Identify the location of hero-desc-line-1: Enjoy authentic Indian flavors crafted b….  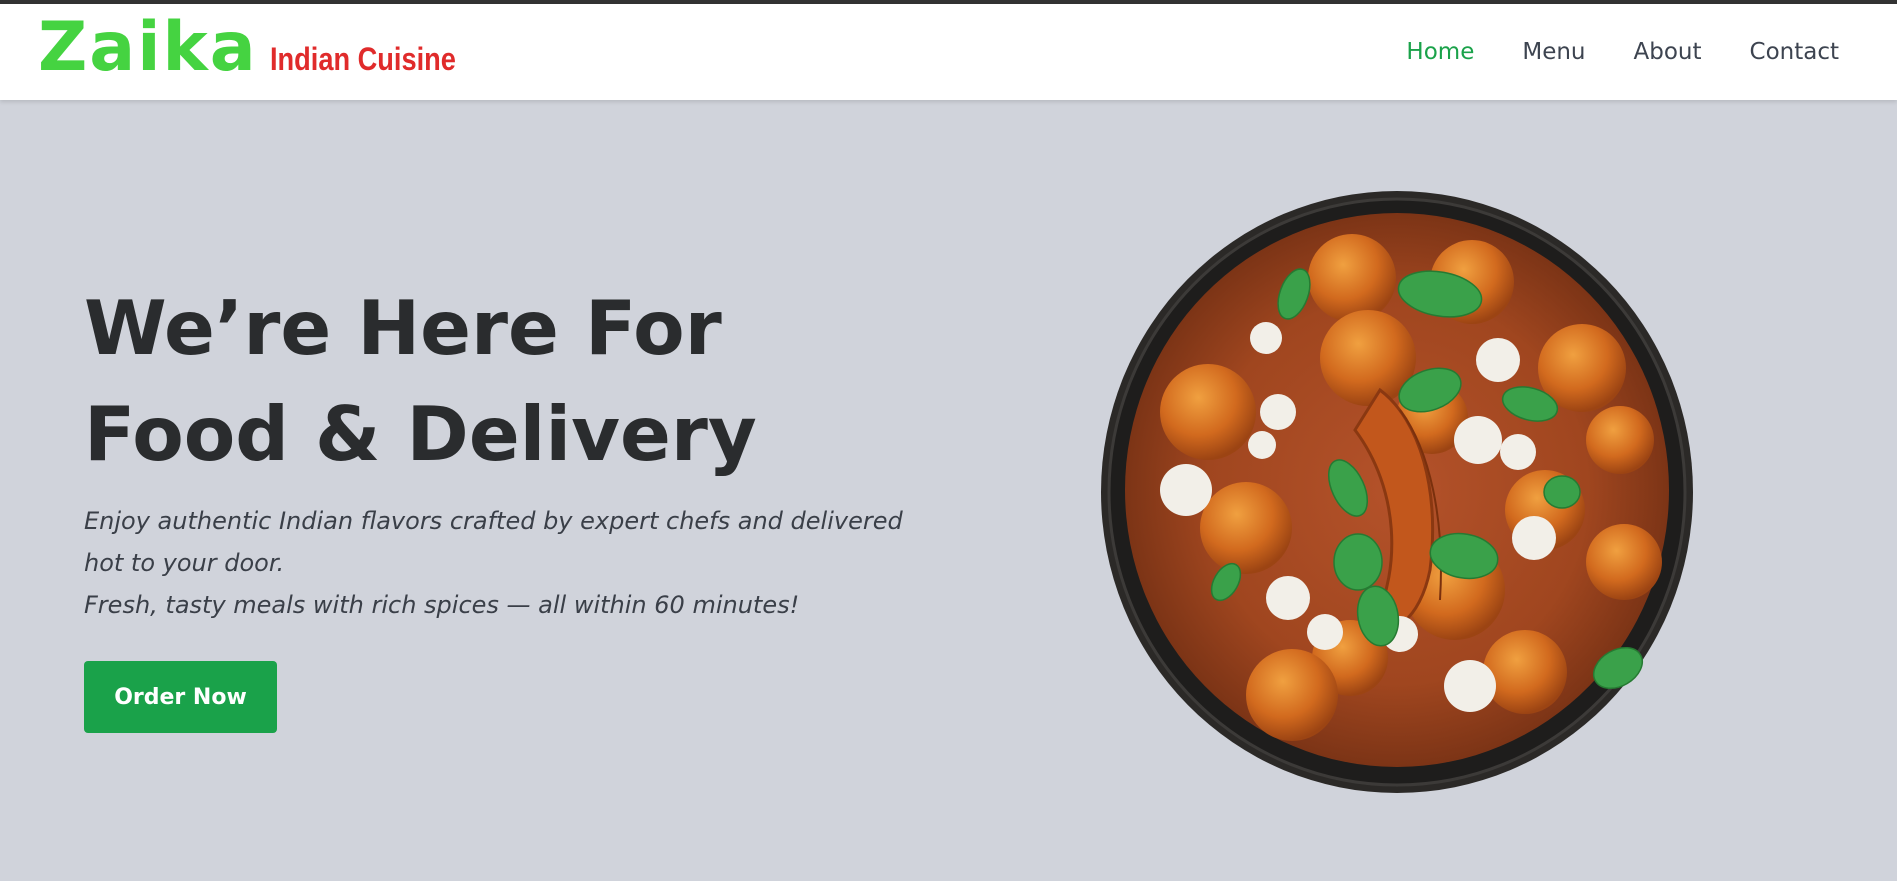
(493, 542).